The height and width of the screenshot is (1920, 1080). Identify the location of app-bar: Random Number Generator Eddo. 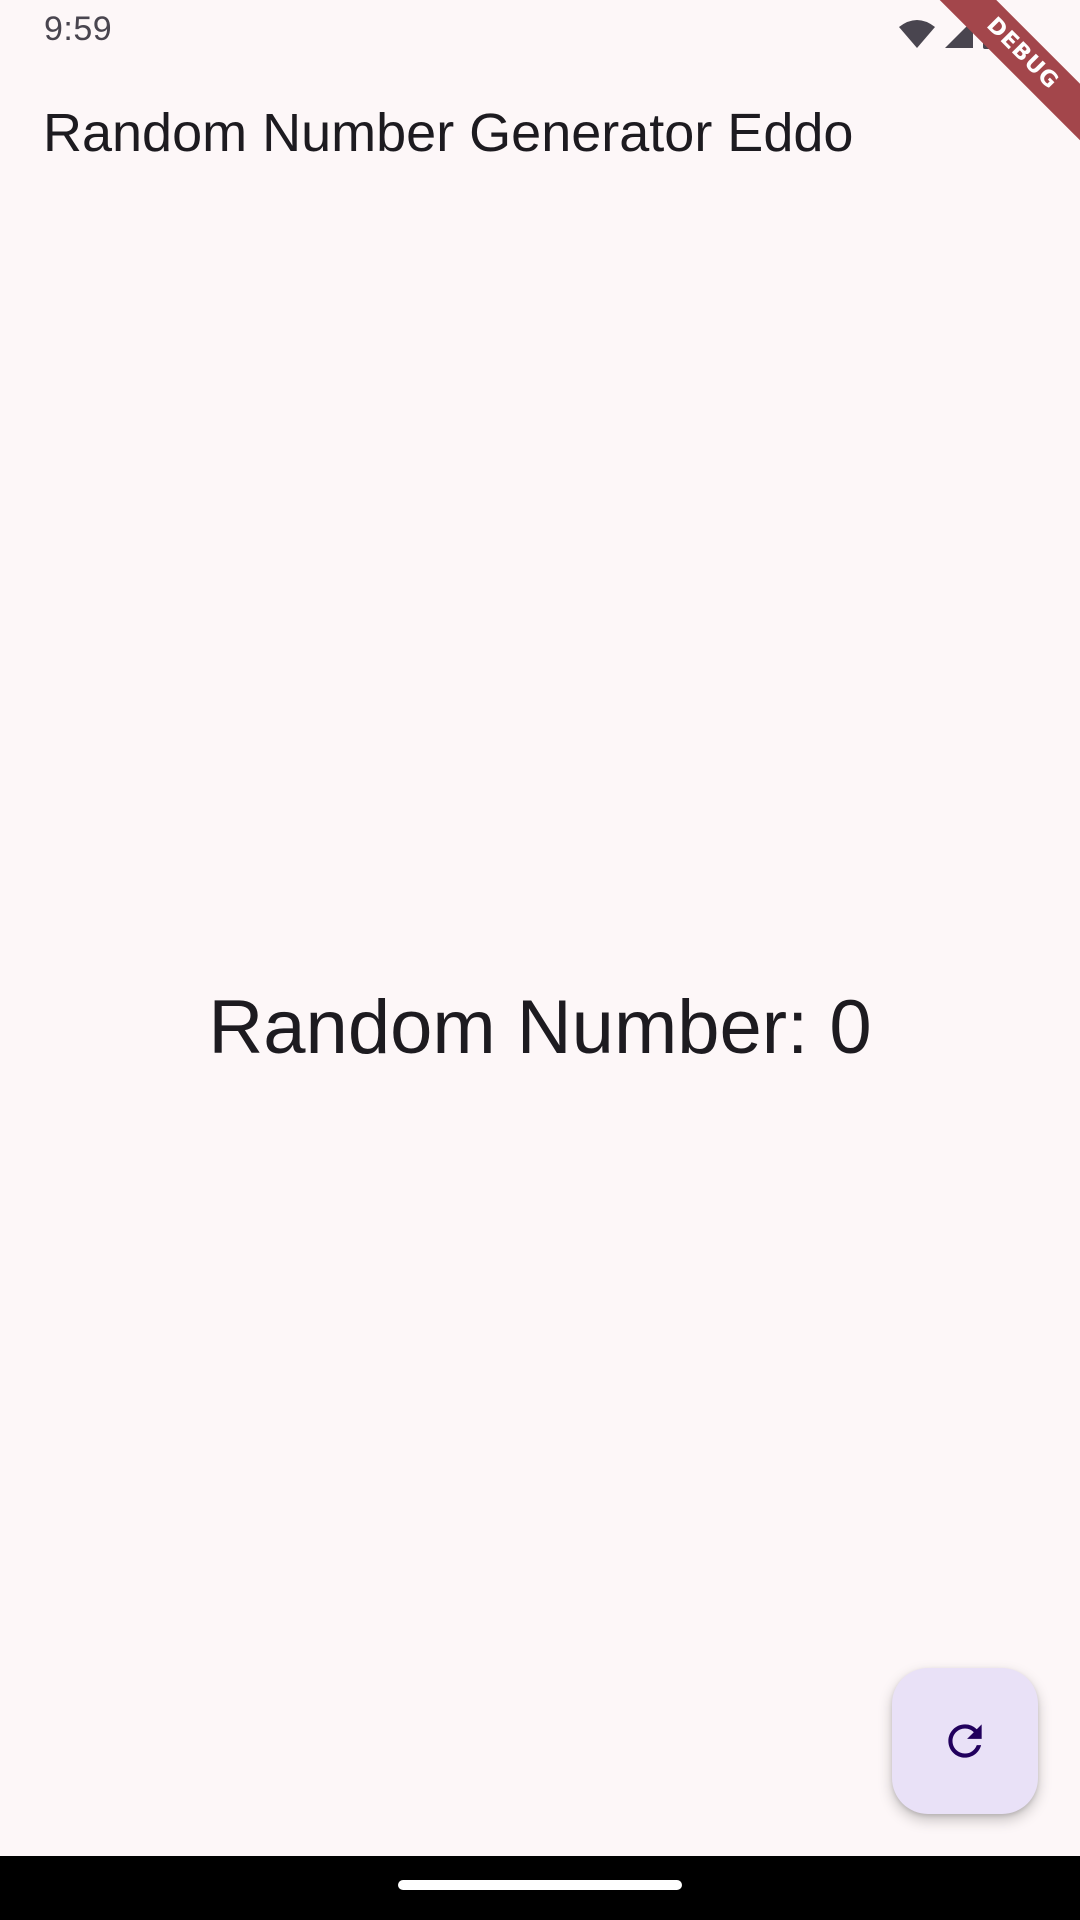
(540, 134).